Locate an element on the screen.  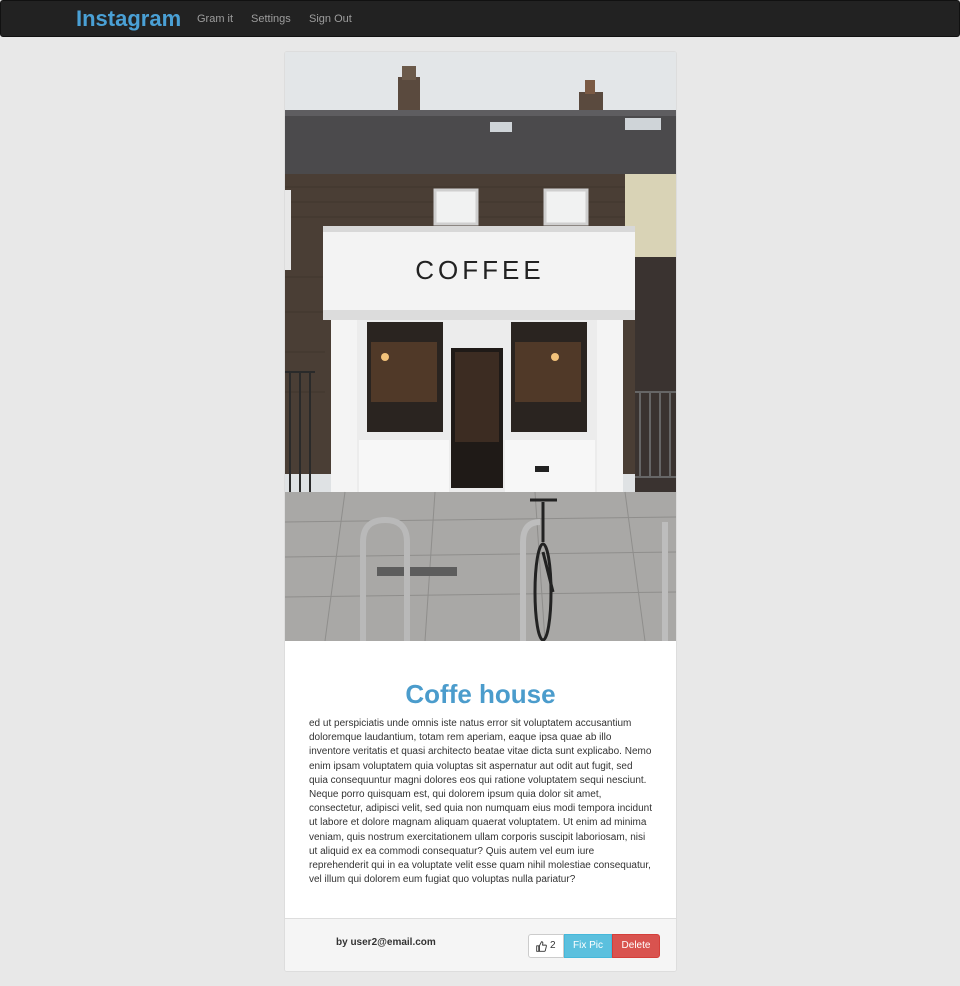
post-author: by user2@email.com is located at coordinates (386, 942).